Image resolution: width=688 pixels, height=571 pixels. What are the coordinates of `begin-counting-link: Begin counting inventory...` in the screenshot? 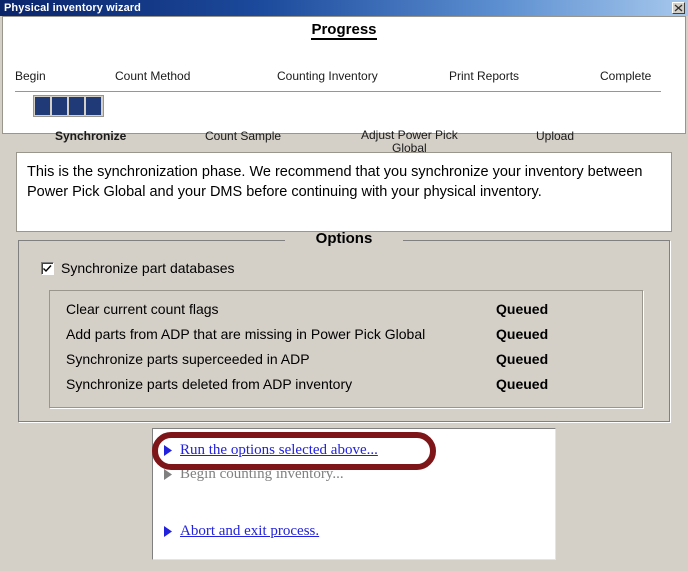 It's located at (358, 474).